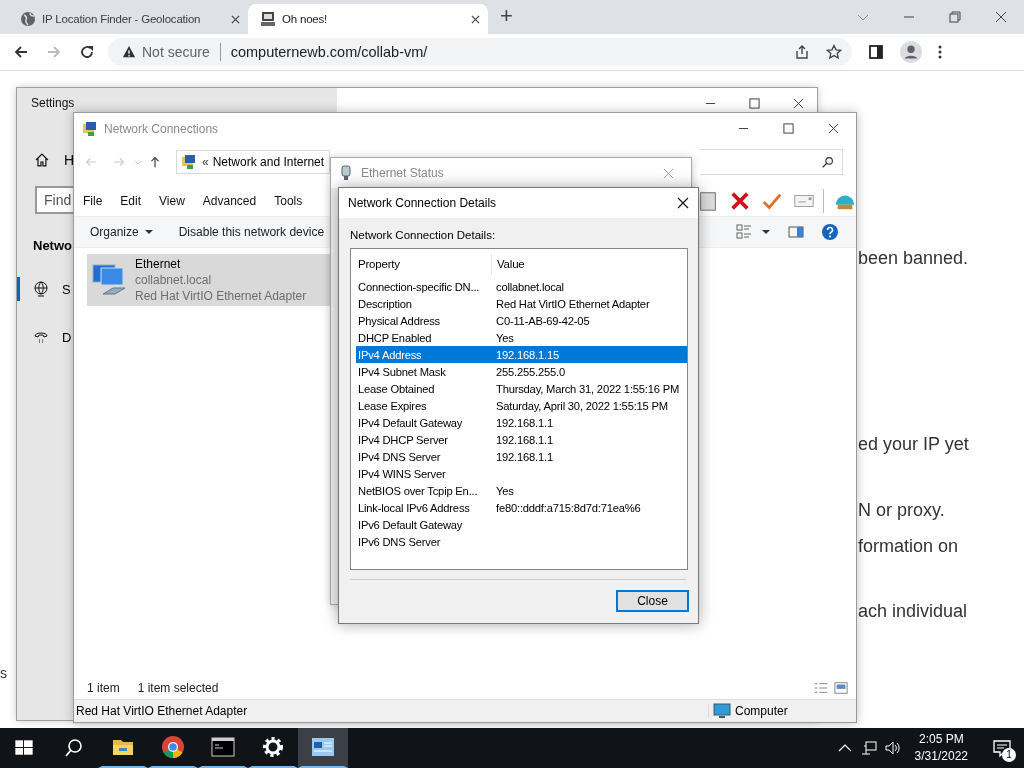  I want to click on phone-icon, so click(41, 337).